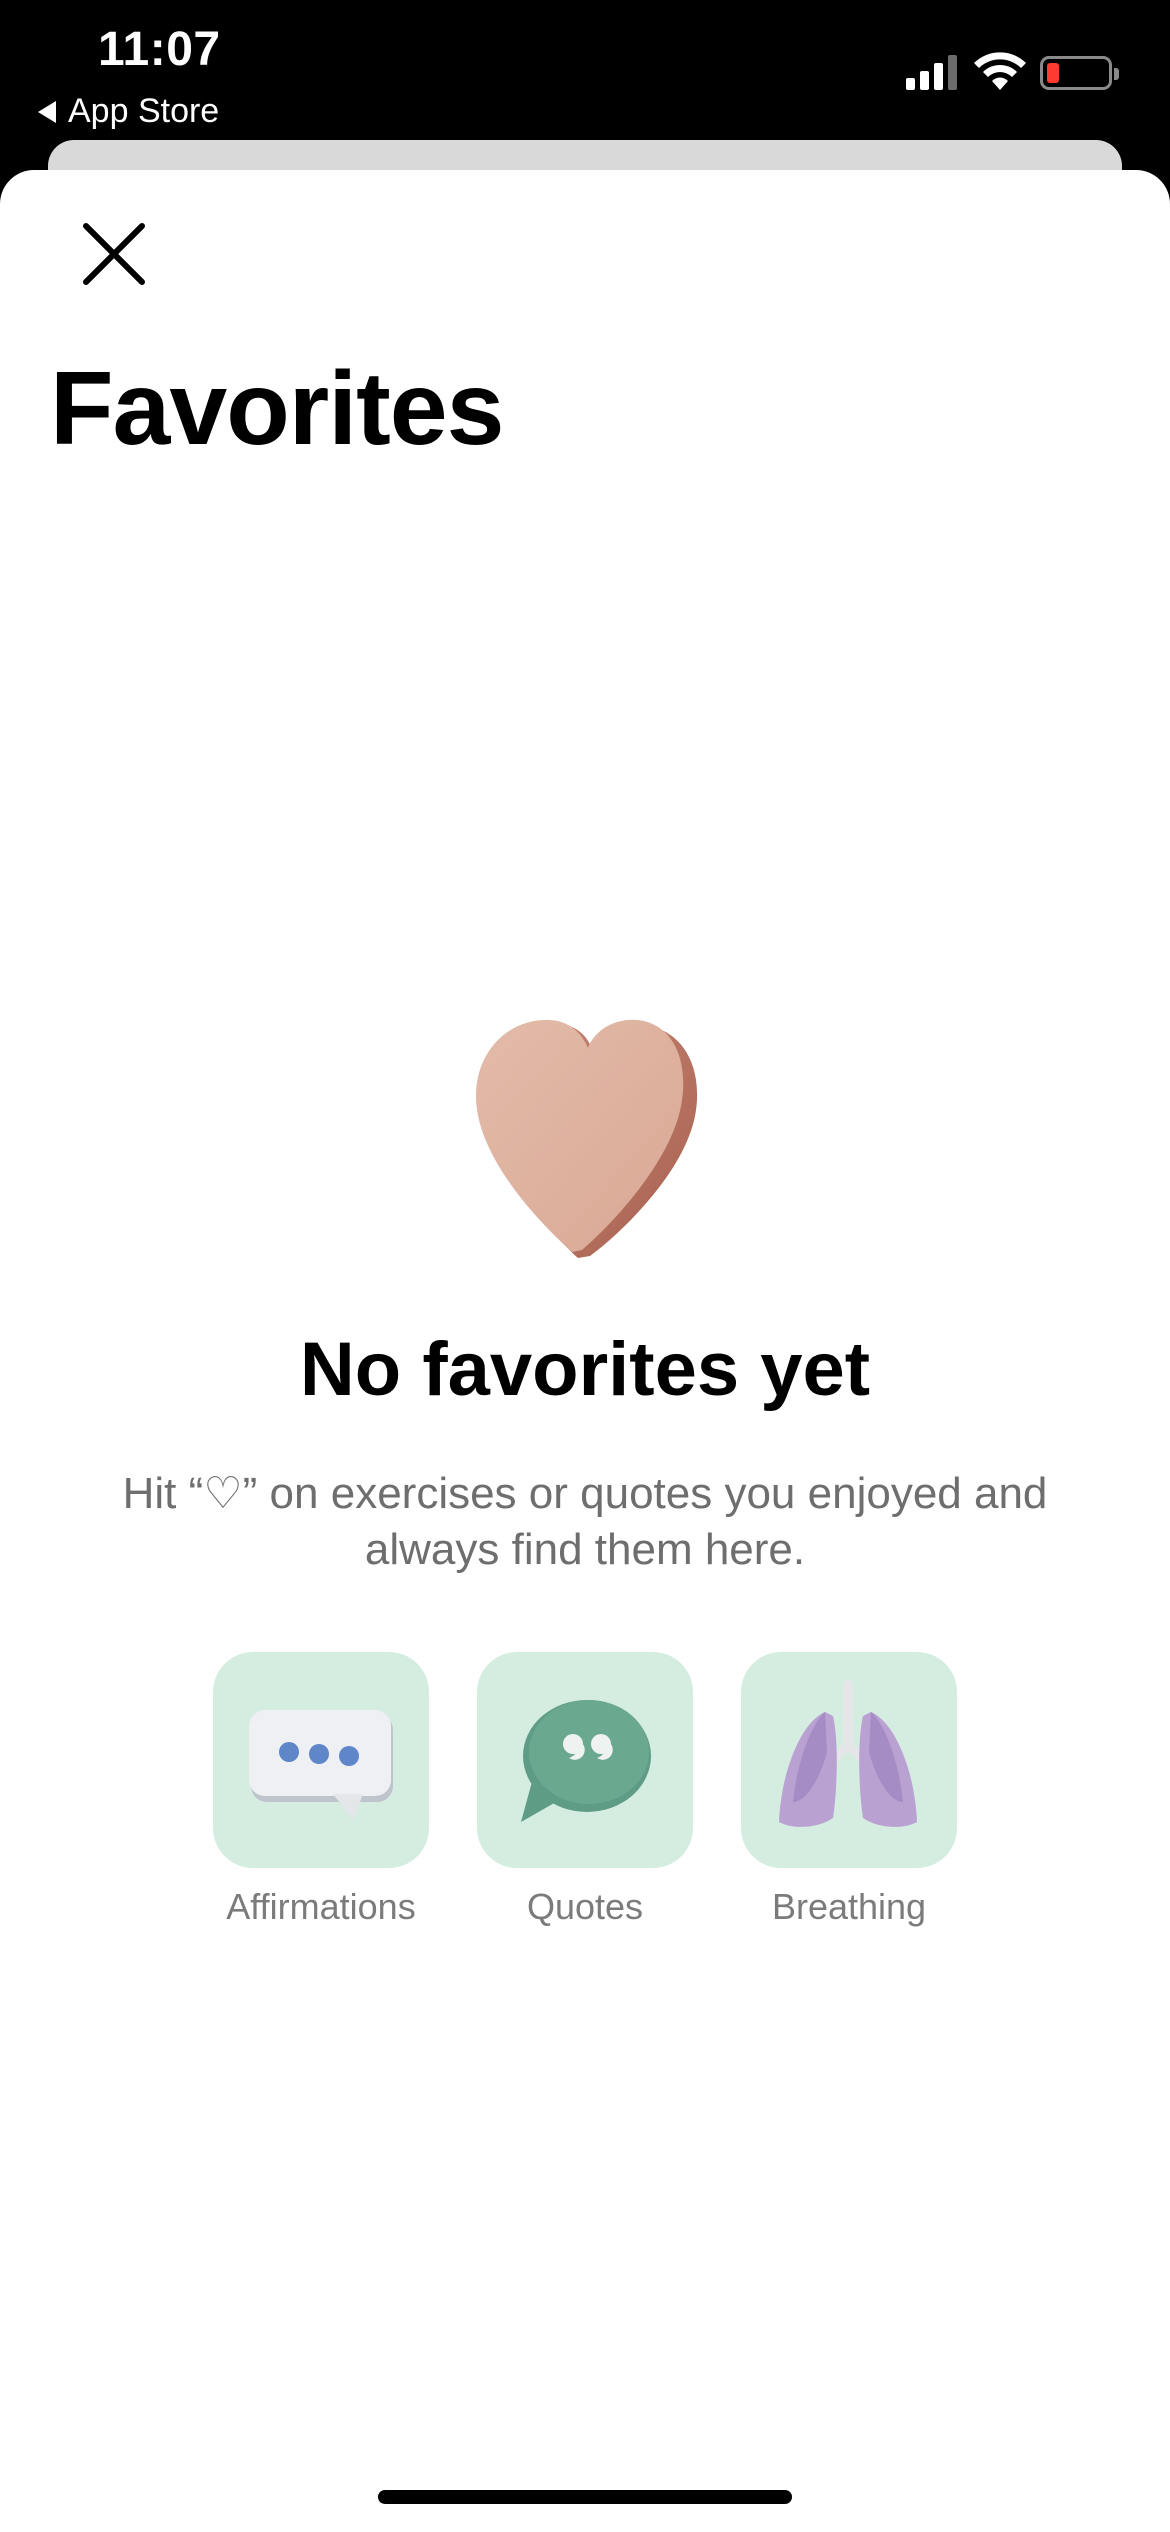 The width and height of the screenshot is (1170, 2532). Describe the element at coordinates (585, 1369) in the screenshot. I see `empty-state-title: No favorites yet` at that location.